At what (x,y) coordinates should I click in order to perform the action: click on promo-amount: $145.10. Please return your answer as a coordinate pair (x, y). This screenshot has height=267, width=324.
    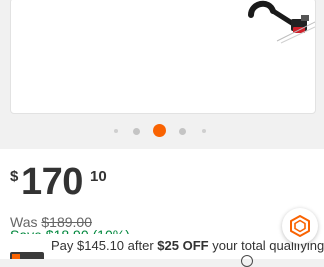
    Looking at the image, I should click on (101, 245).